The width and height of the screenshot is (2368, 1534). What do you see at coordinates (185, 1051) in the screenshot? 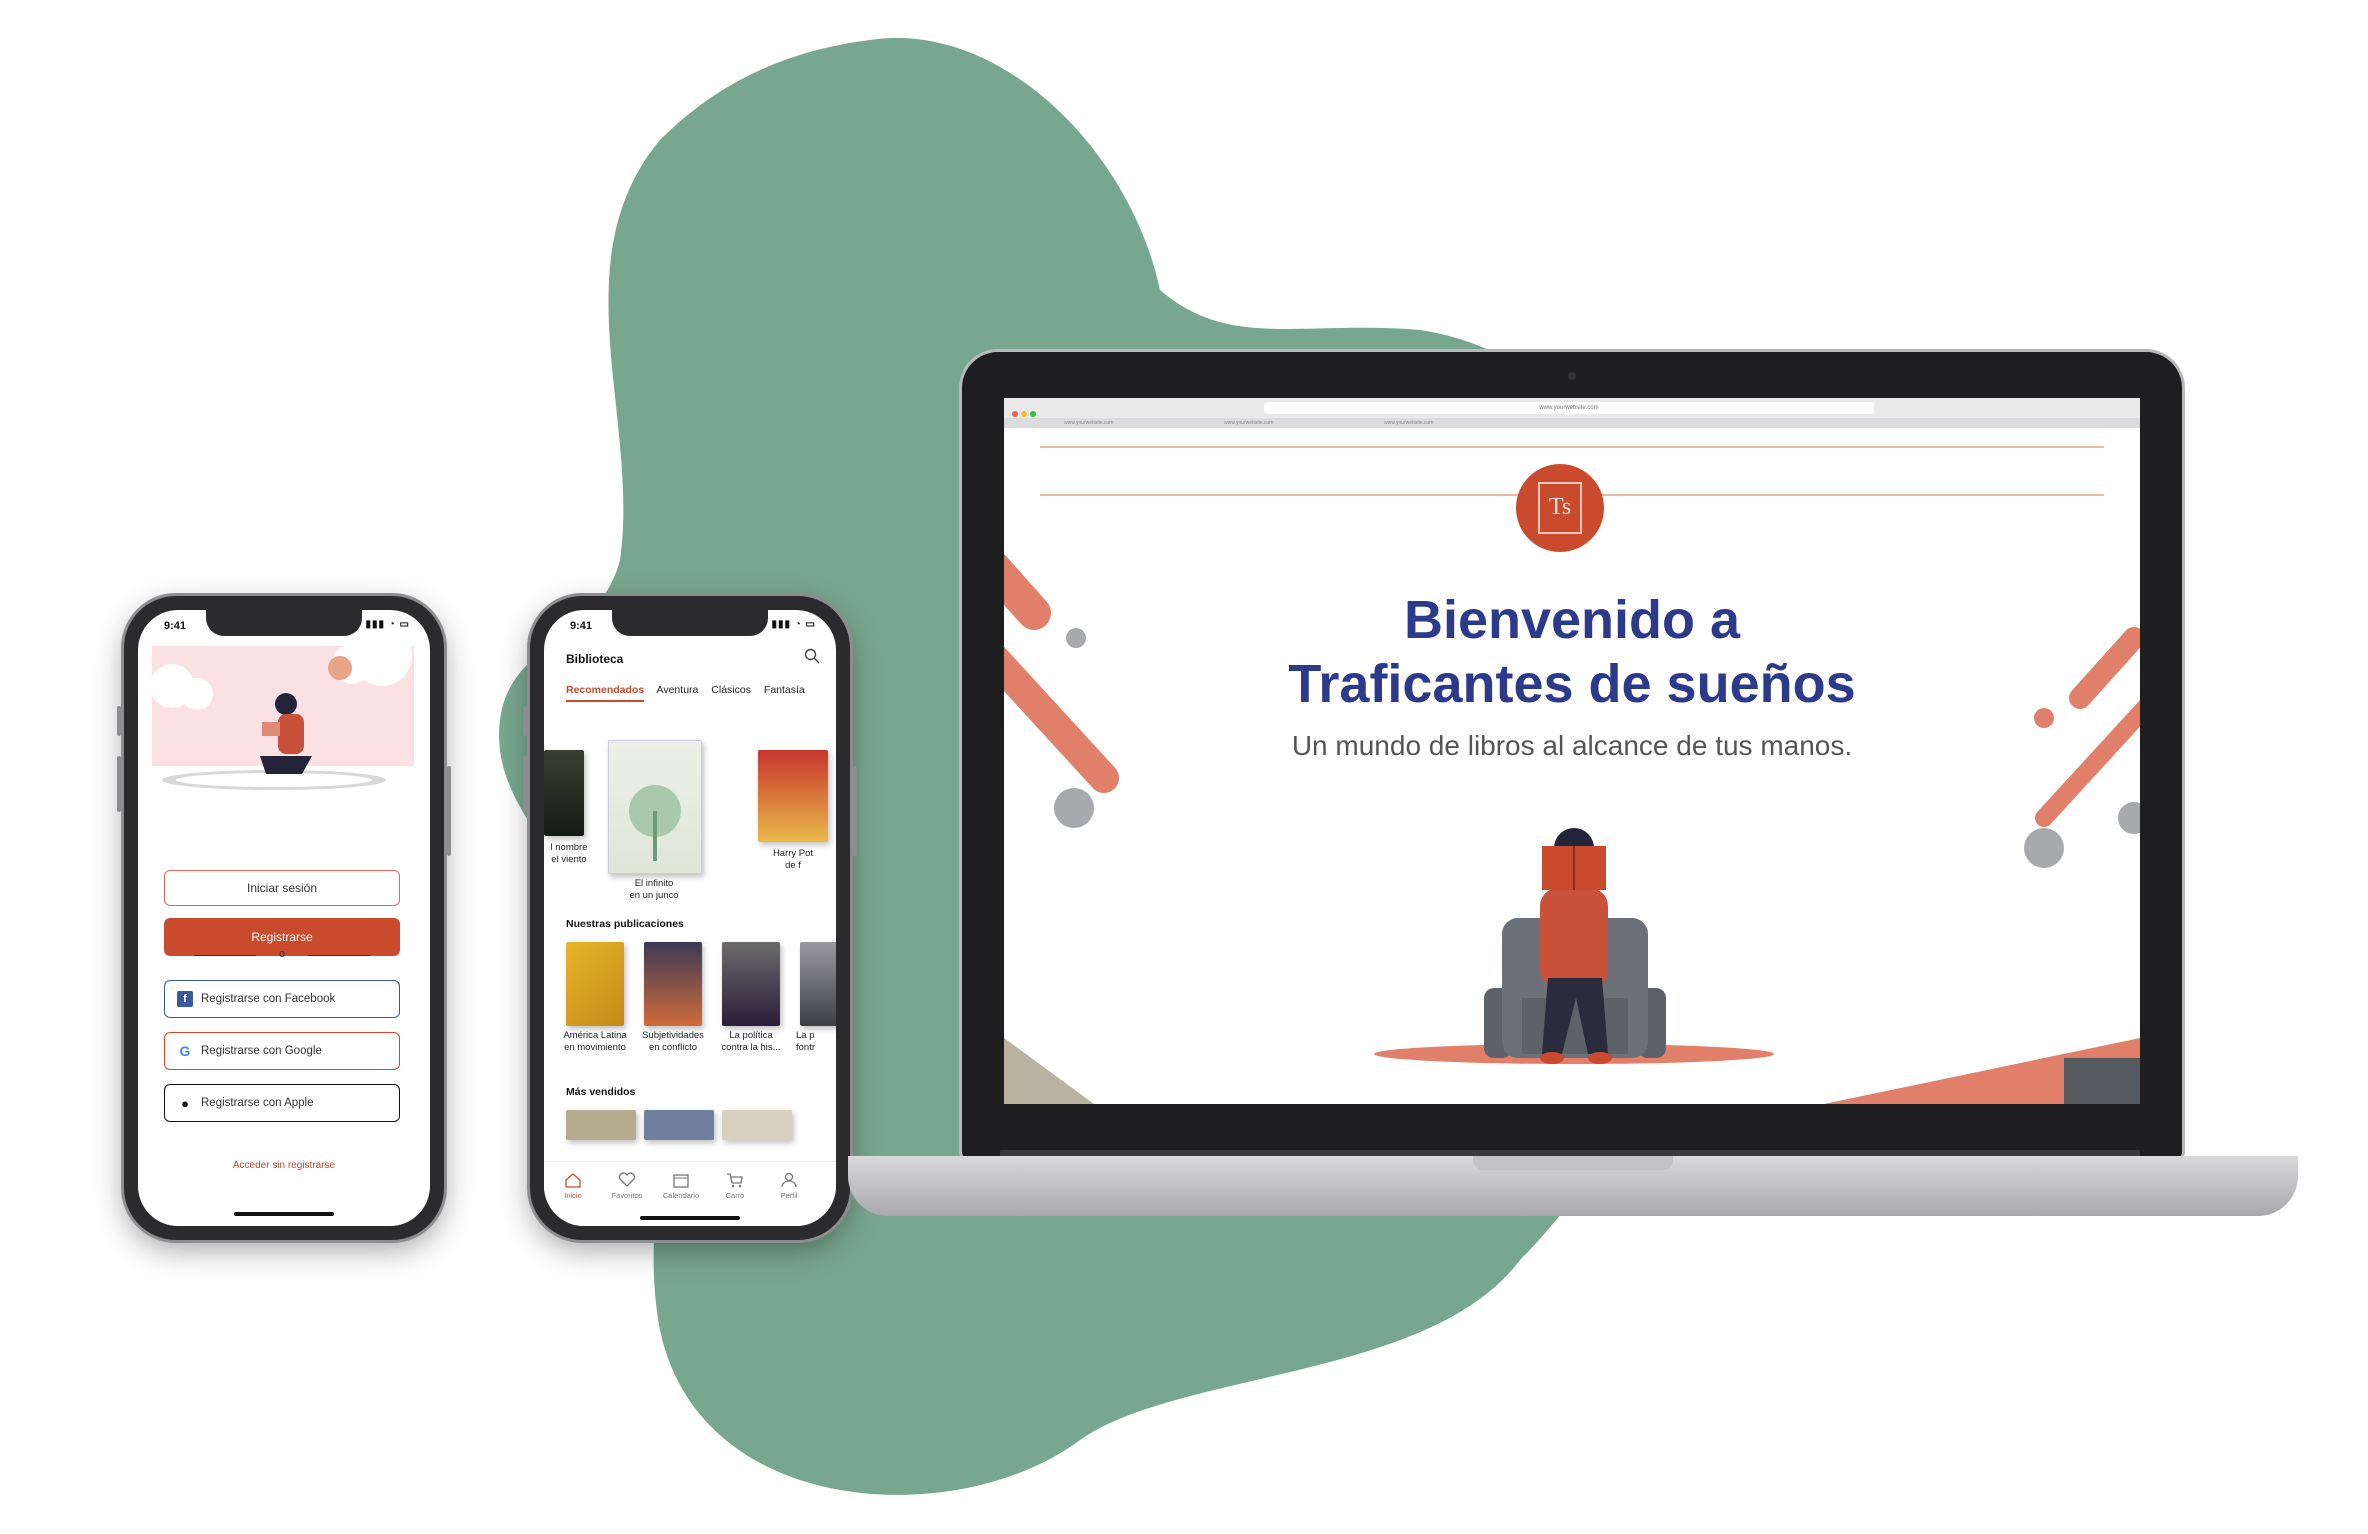
I see `google-icon: G` at bounding box center [185, 1051].